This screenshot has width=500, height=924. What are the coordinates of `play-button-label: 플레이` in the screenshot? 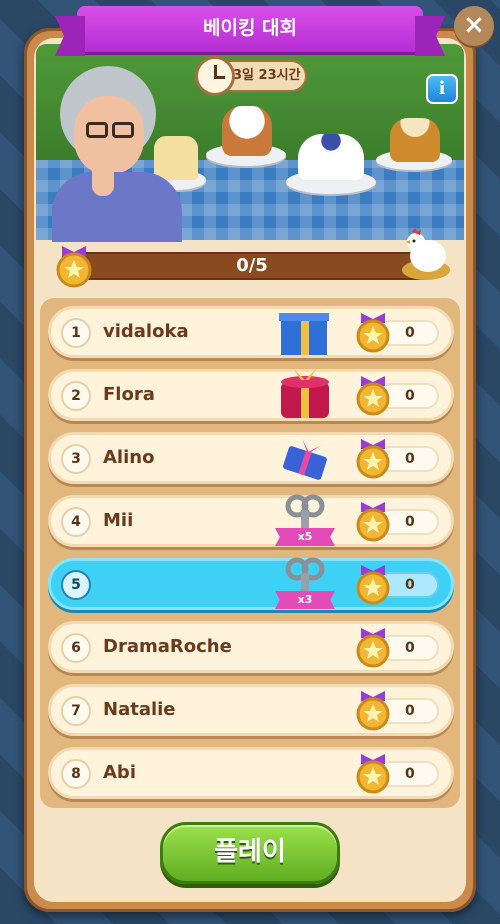 It's located at (250, 852).